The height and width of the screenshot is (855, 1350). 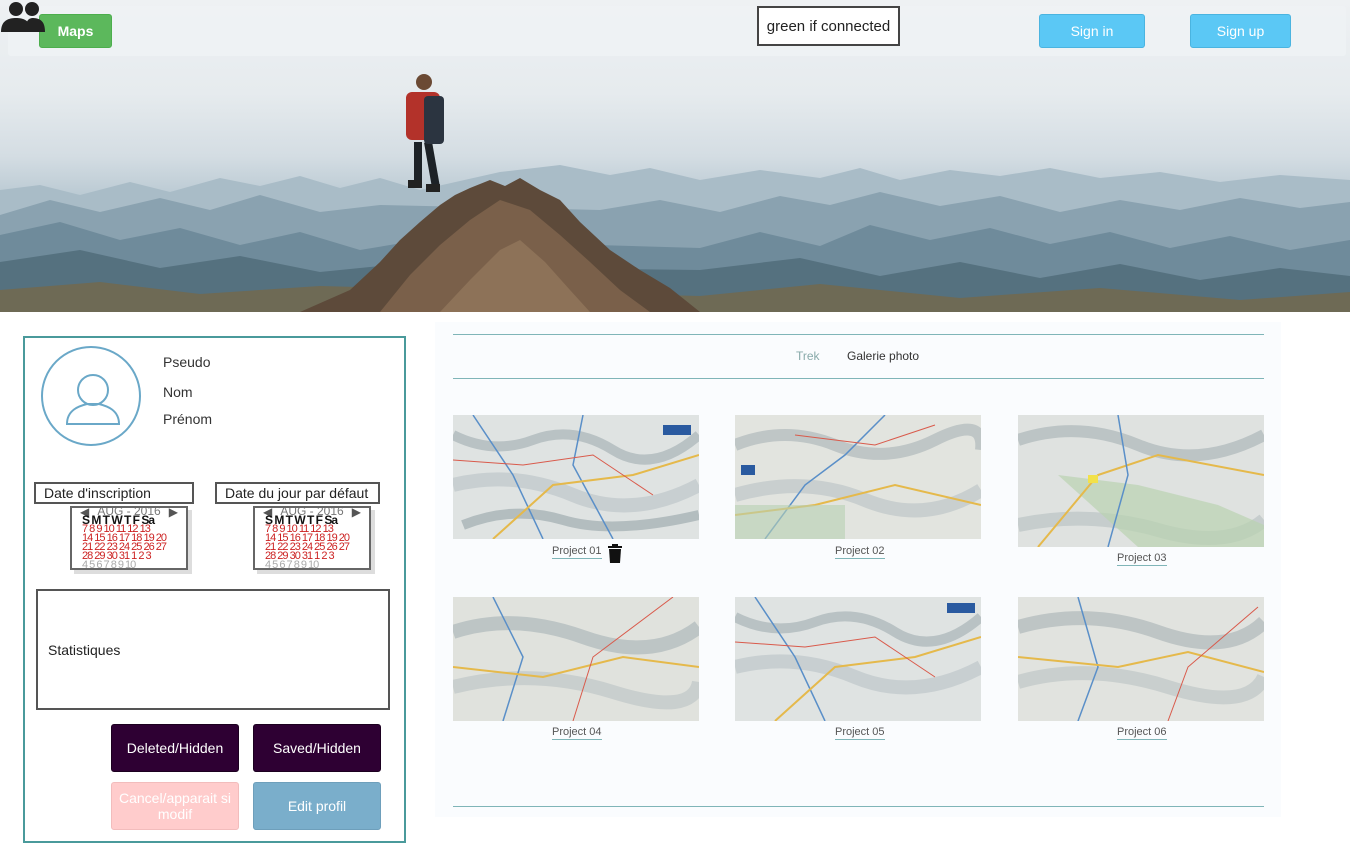 I want to click on registration-date-label: Date d'inscription, so click(x=114, y=493).